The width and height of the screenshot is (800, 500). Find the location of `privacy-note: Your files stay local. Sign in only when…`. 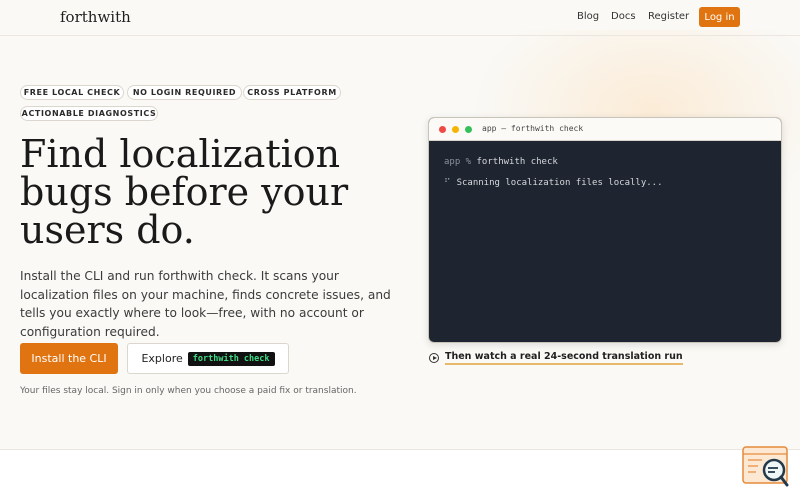

privacy-note: Your files stay local. Sign in only when… is located at coordinates (188, 391).